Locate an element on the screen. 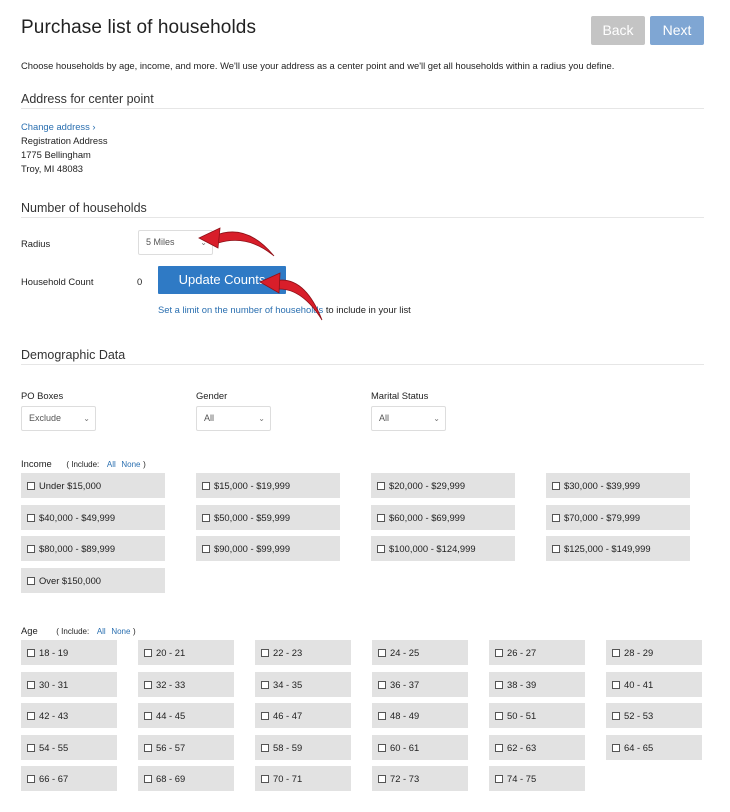 The image size is (730, 812). income-option: $20,000 - $29,999 is located at coordinates (443, 485).